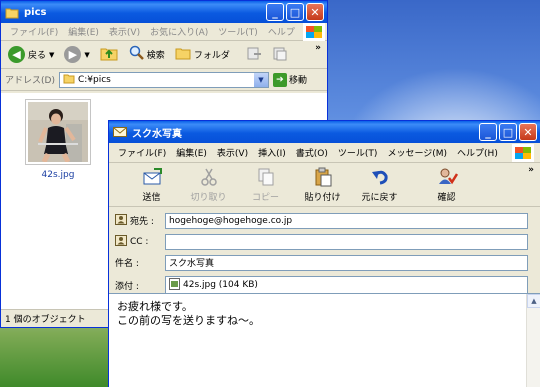  I want to click on attachment-item: 42s.jpg (104 KB), so click(220, 285).